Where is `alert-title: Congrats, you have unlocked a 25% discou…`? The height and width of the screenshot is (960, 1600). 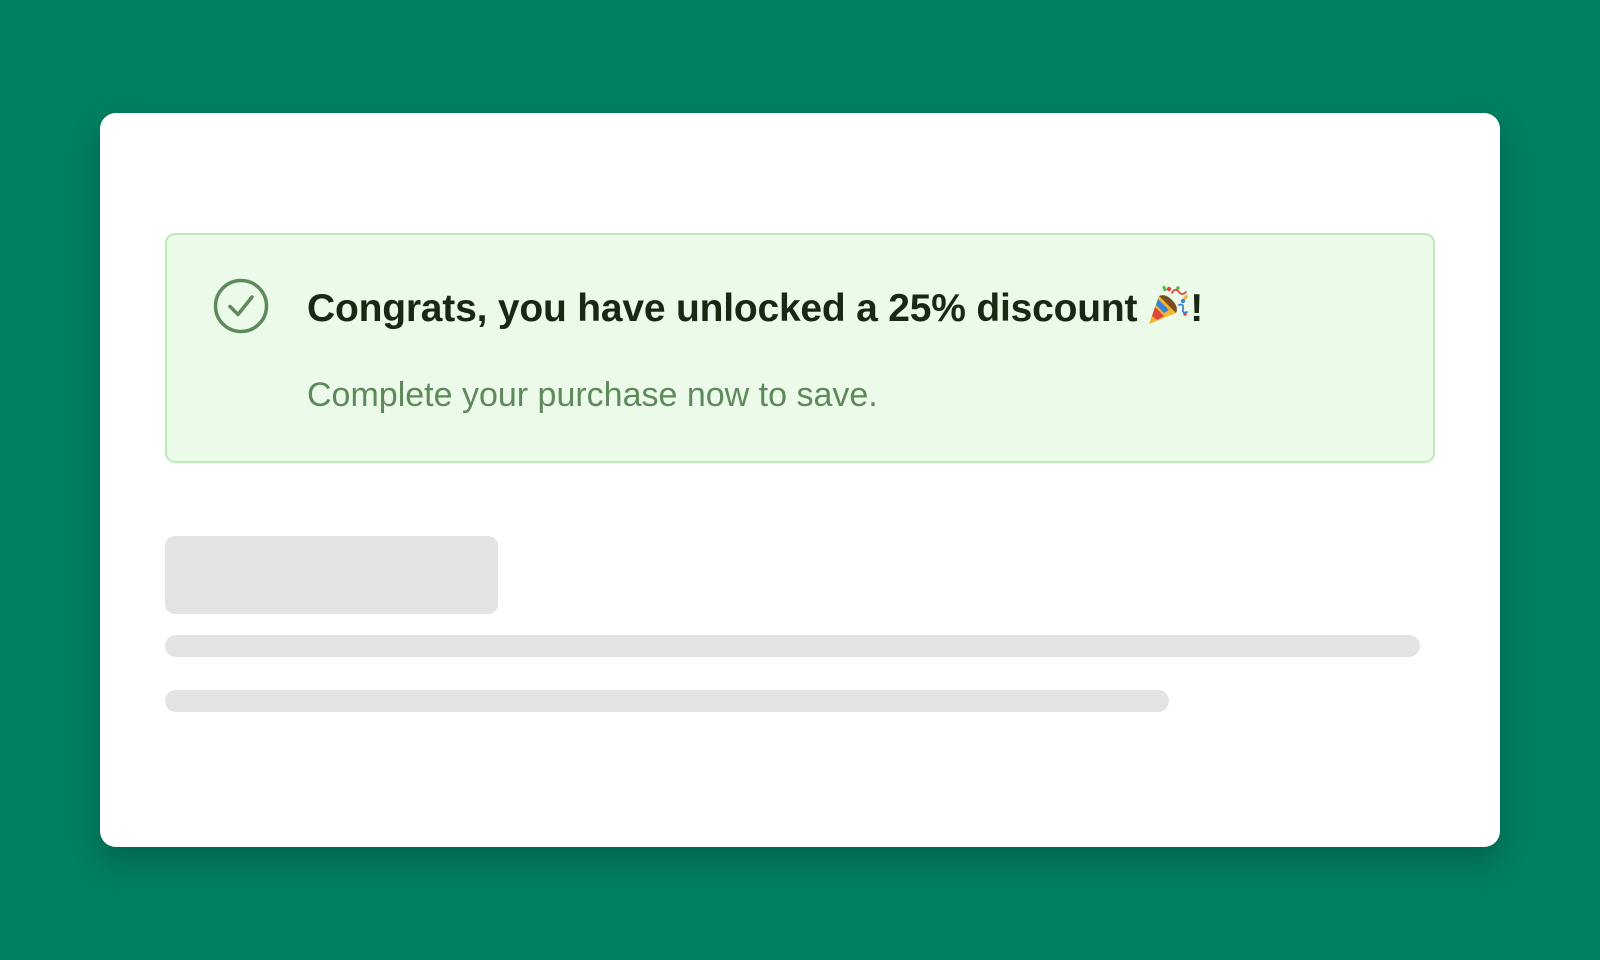 alert-title: Congrats, you have unlocked a 25% discou… is located at coordinates (755, 307).